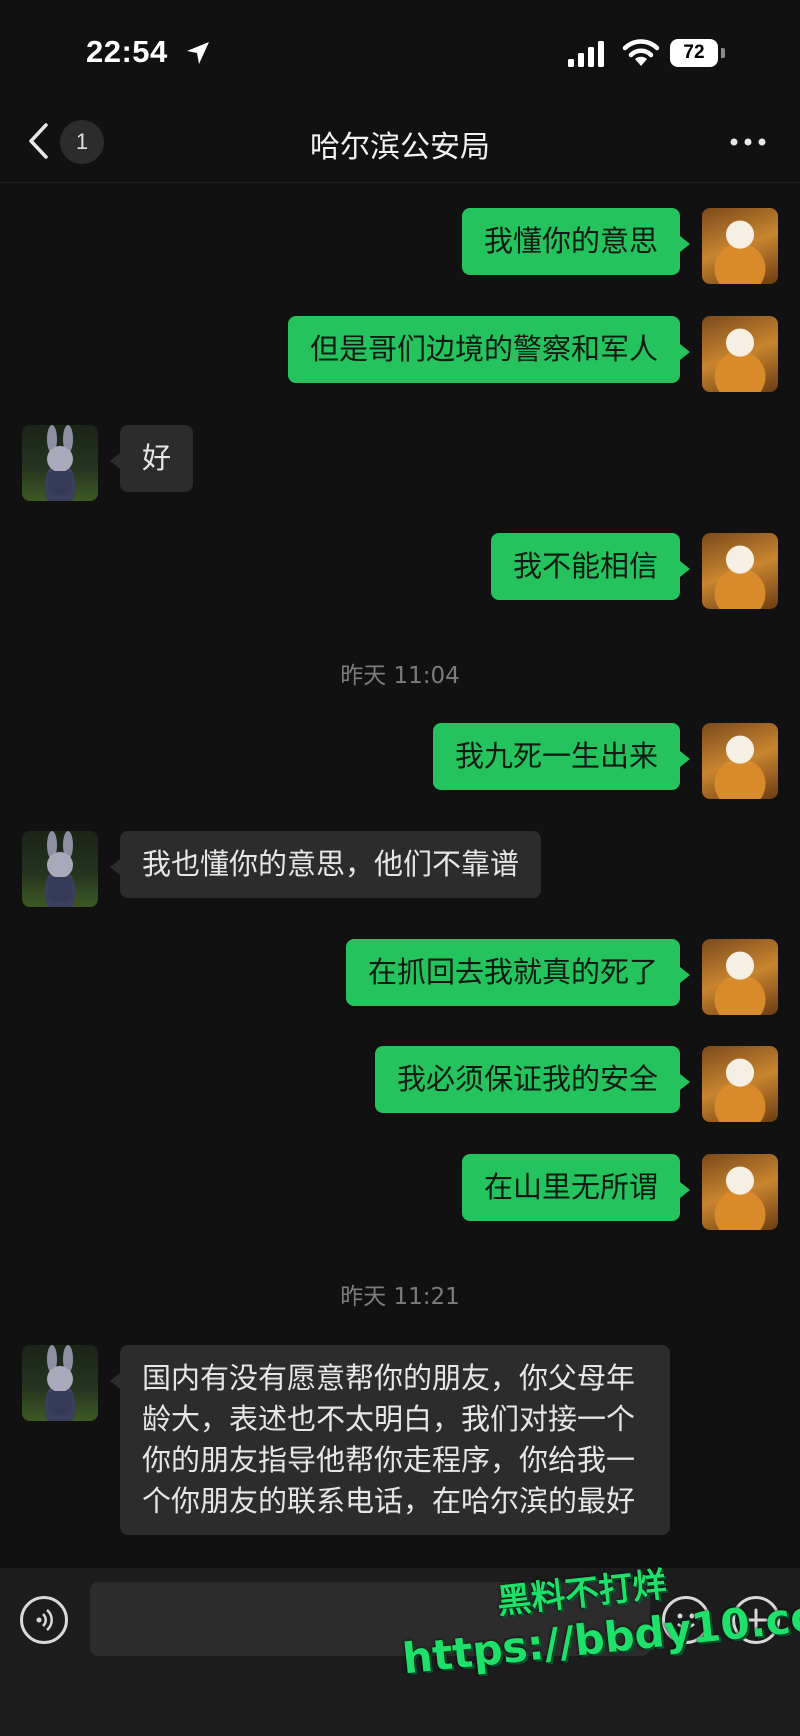  Describe the element at coordinates (489, 349) in the screenshot. I see `outgoing-message-bubble: 但是哥们边境的警察和军人` at that location.